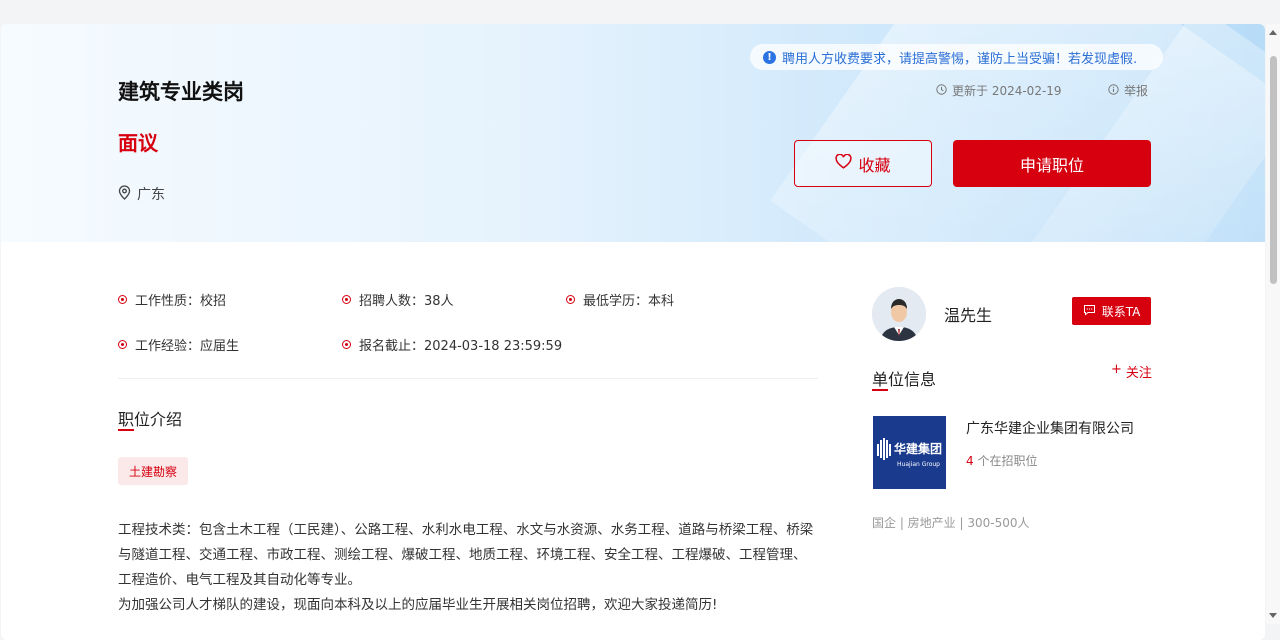 This screenshot has height=640, width=1280. What do you see at coordinates (181, 92) in the screenshot?
I see `job-title: 建筑专业类岗` at bounding box center [181, 92].